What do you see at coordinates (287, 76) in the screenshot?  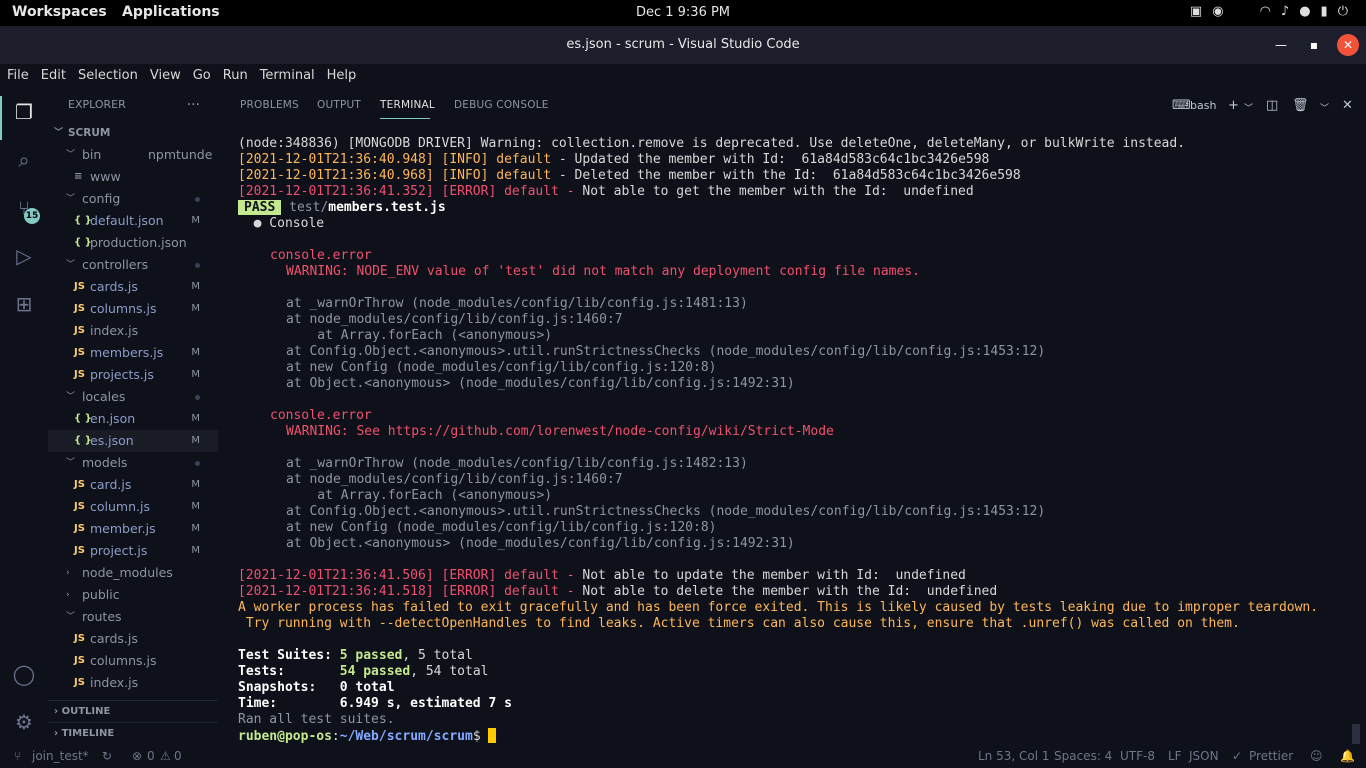 I see `menu-terminal: Terminal` at bounding box center [287, 76].